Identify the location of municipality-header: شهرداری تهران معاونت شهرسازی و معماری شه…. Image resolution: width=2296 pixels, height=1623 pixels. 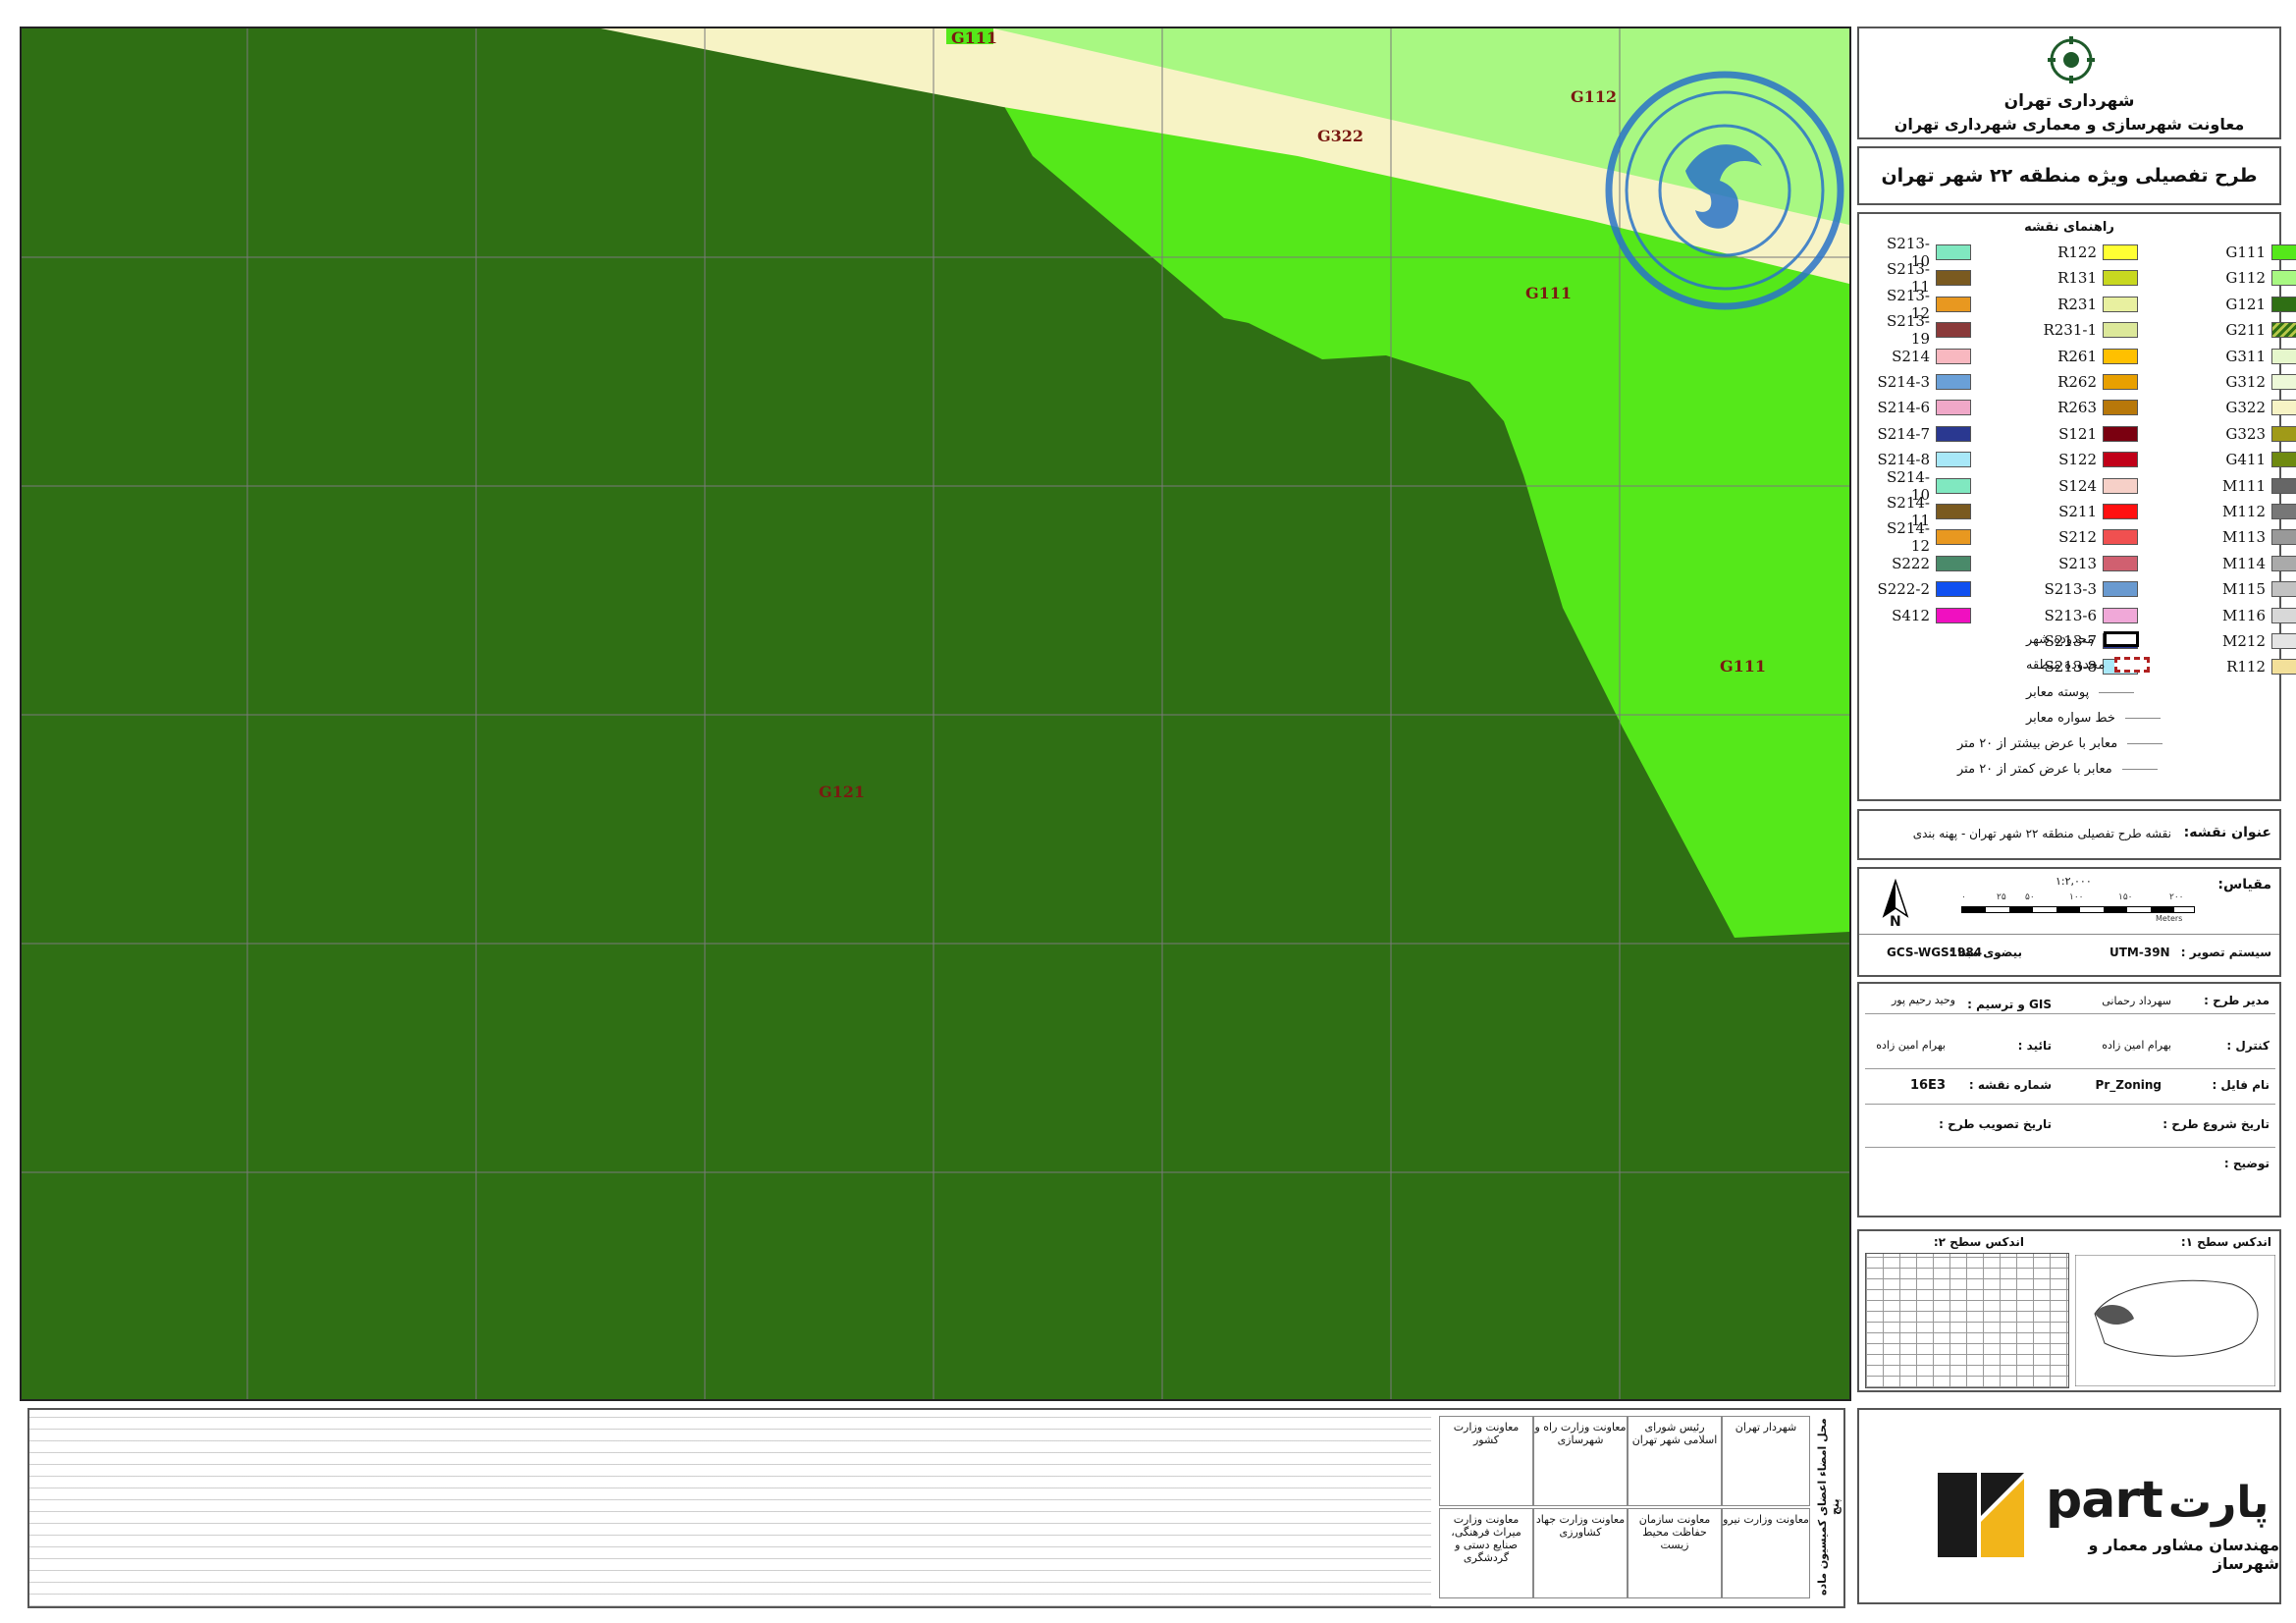
(2069, 83).